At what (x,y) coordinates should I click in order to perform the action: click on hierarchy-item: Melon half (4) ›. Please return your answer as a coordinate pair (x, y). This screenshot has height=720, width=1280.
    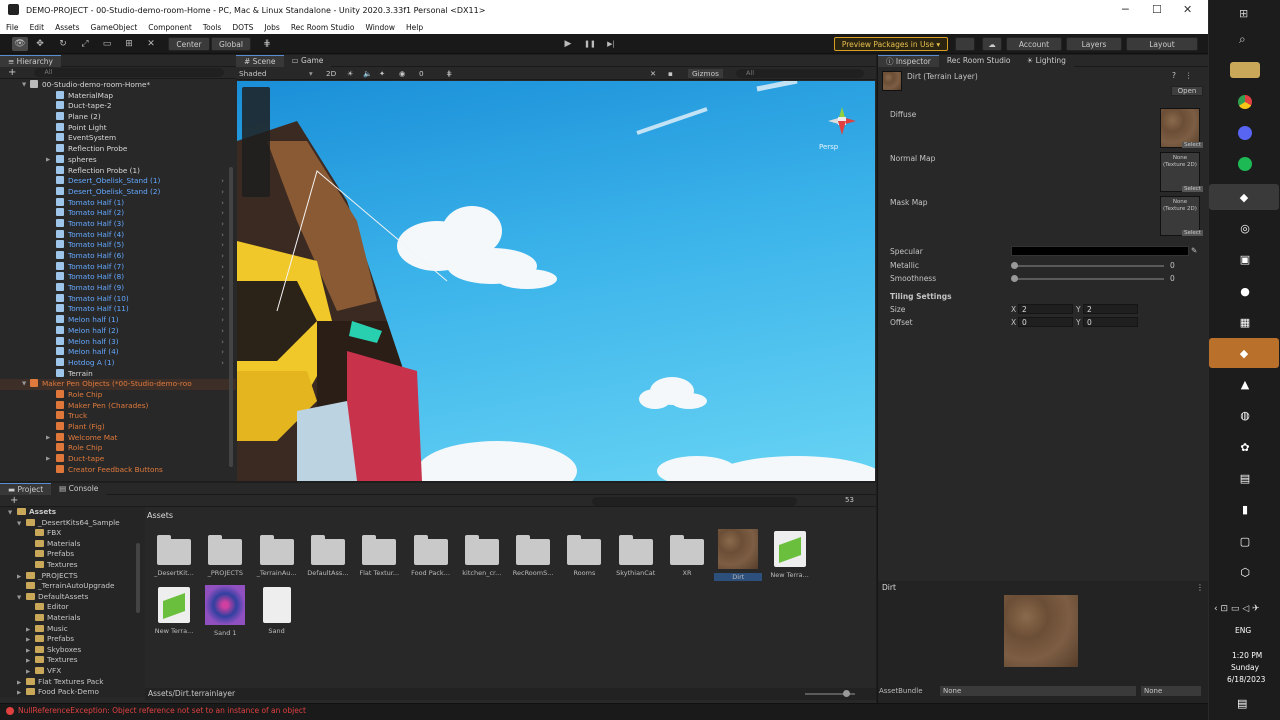
    Looking at the image, I should click on (118, 352).